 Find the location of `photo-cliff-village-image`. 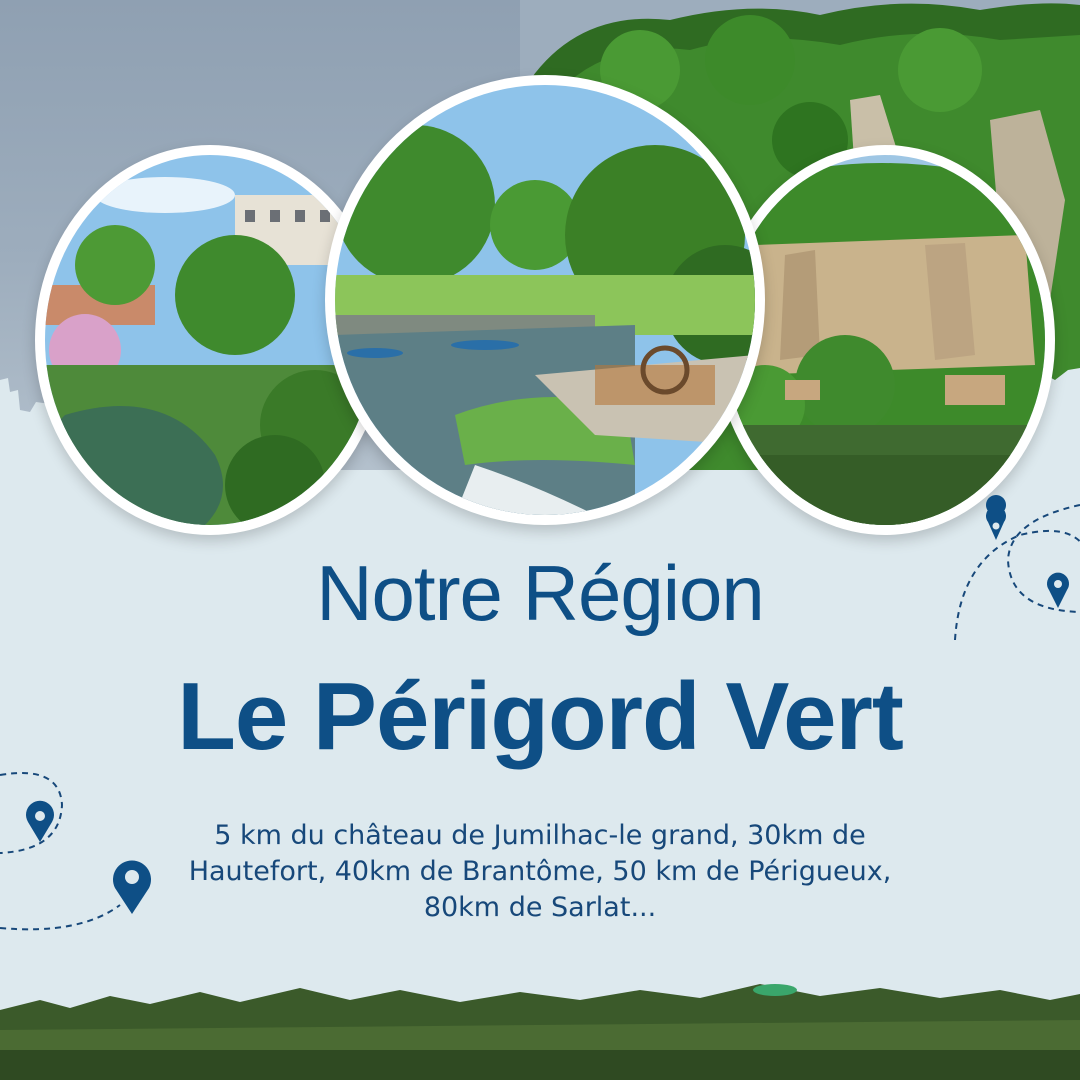

photo-cliff-village-image is located at coordinates (885, 340).